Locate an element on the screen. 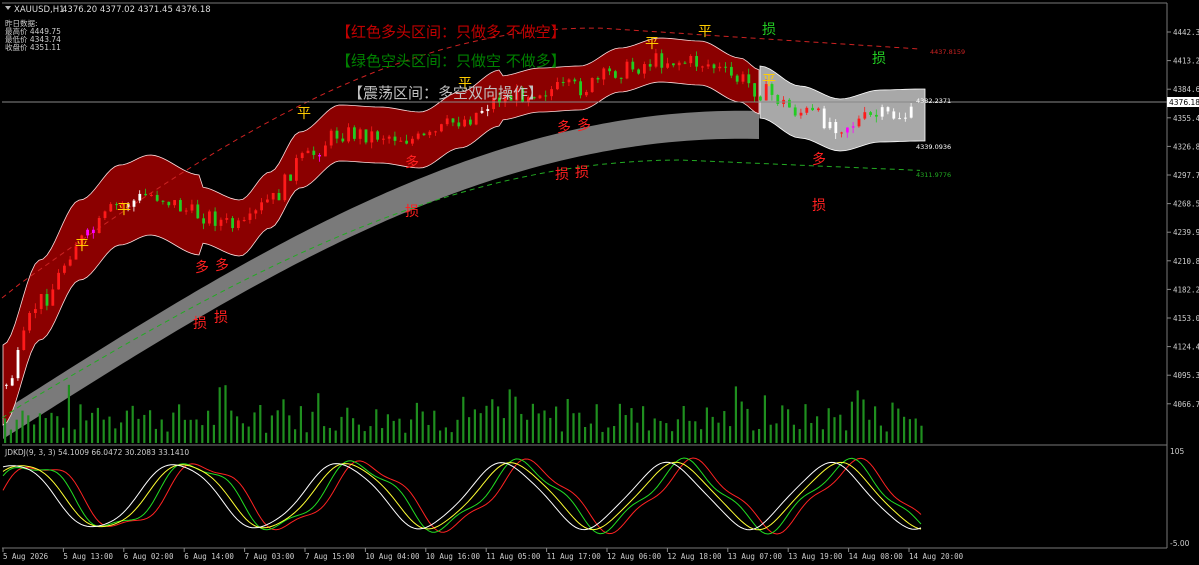  indicator-axis-top: 105 is located at coordinates (1177, 451).